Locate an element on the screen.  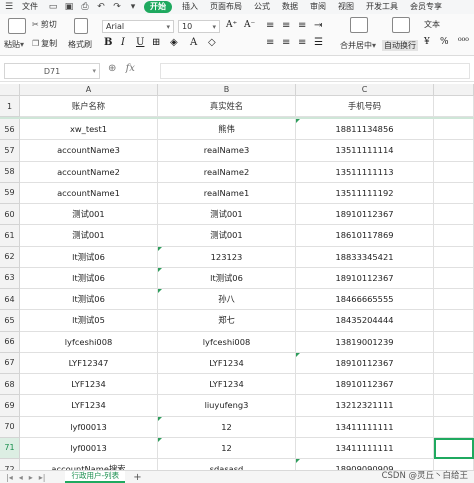
paste-button: 粘贴 ▾ is located at coordinates (15, 44).